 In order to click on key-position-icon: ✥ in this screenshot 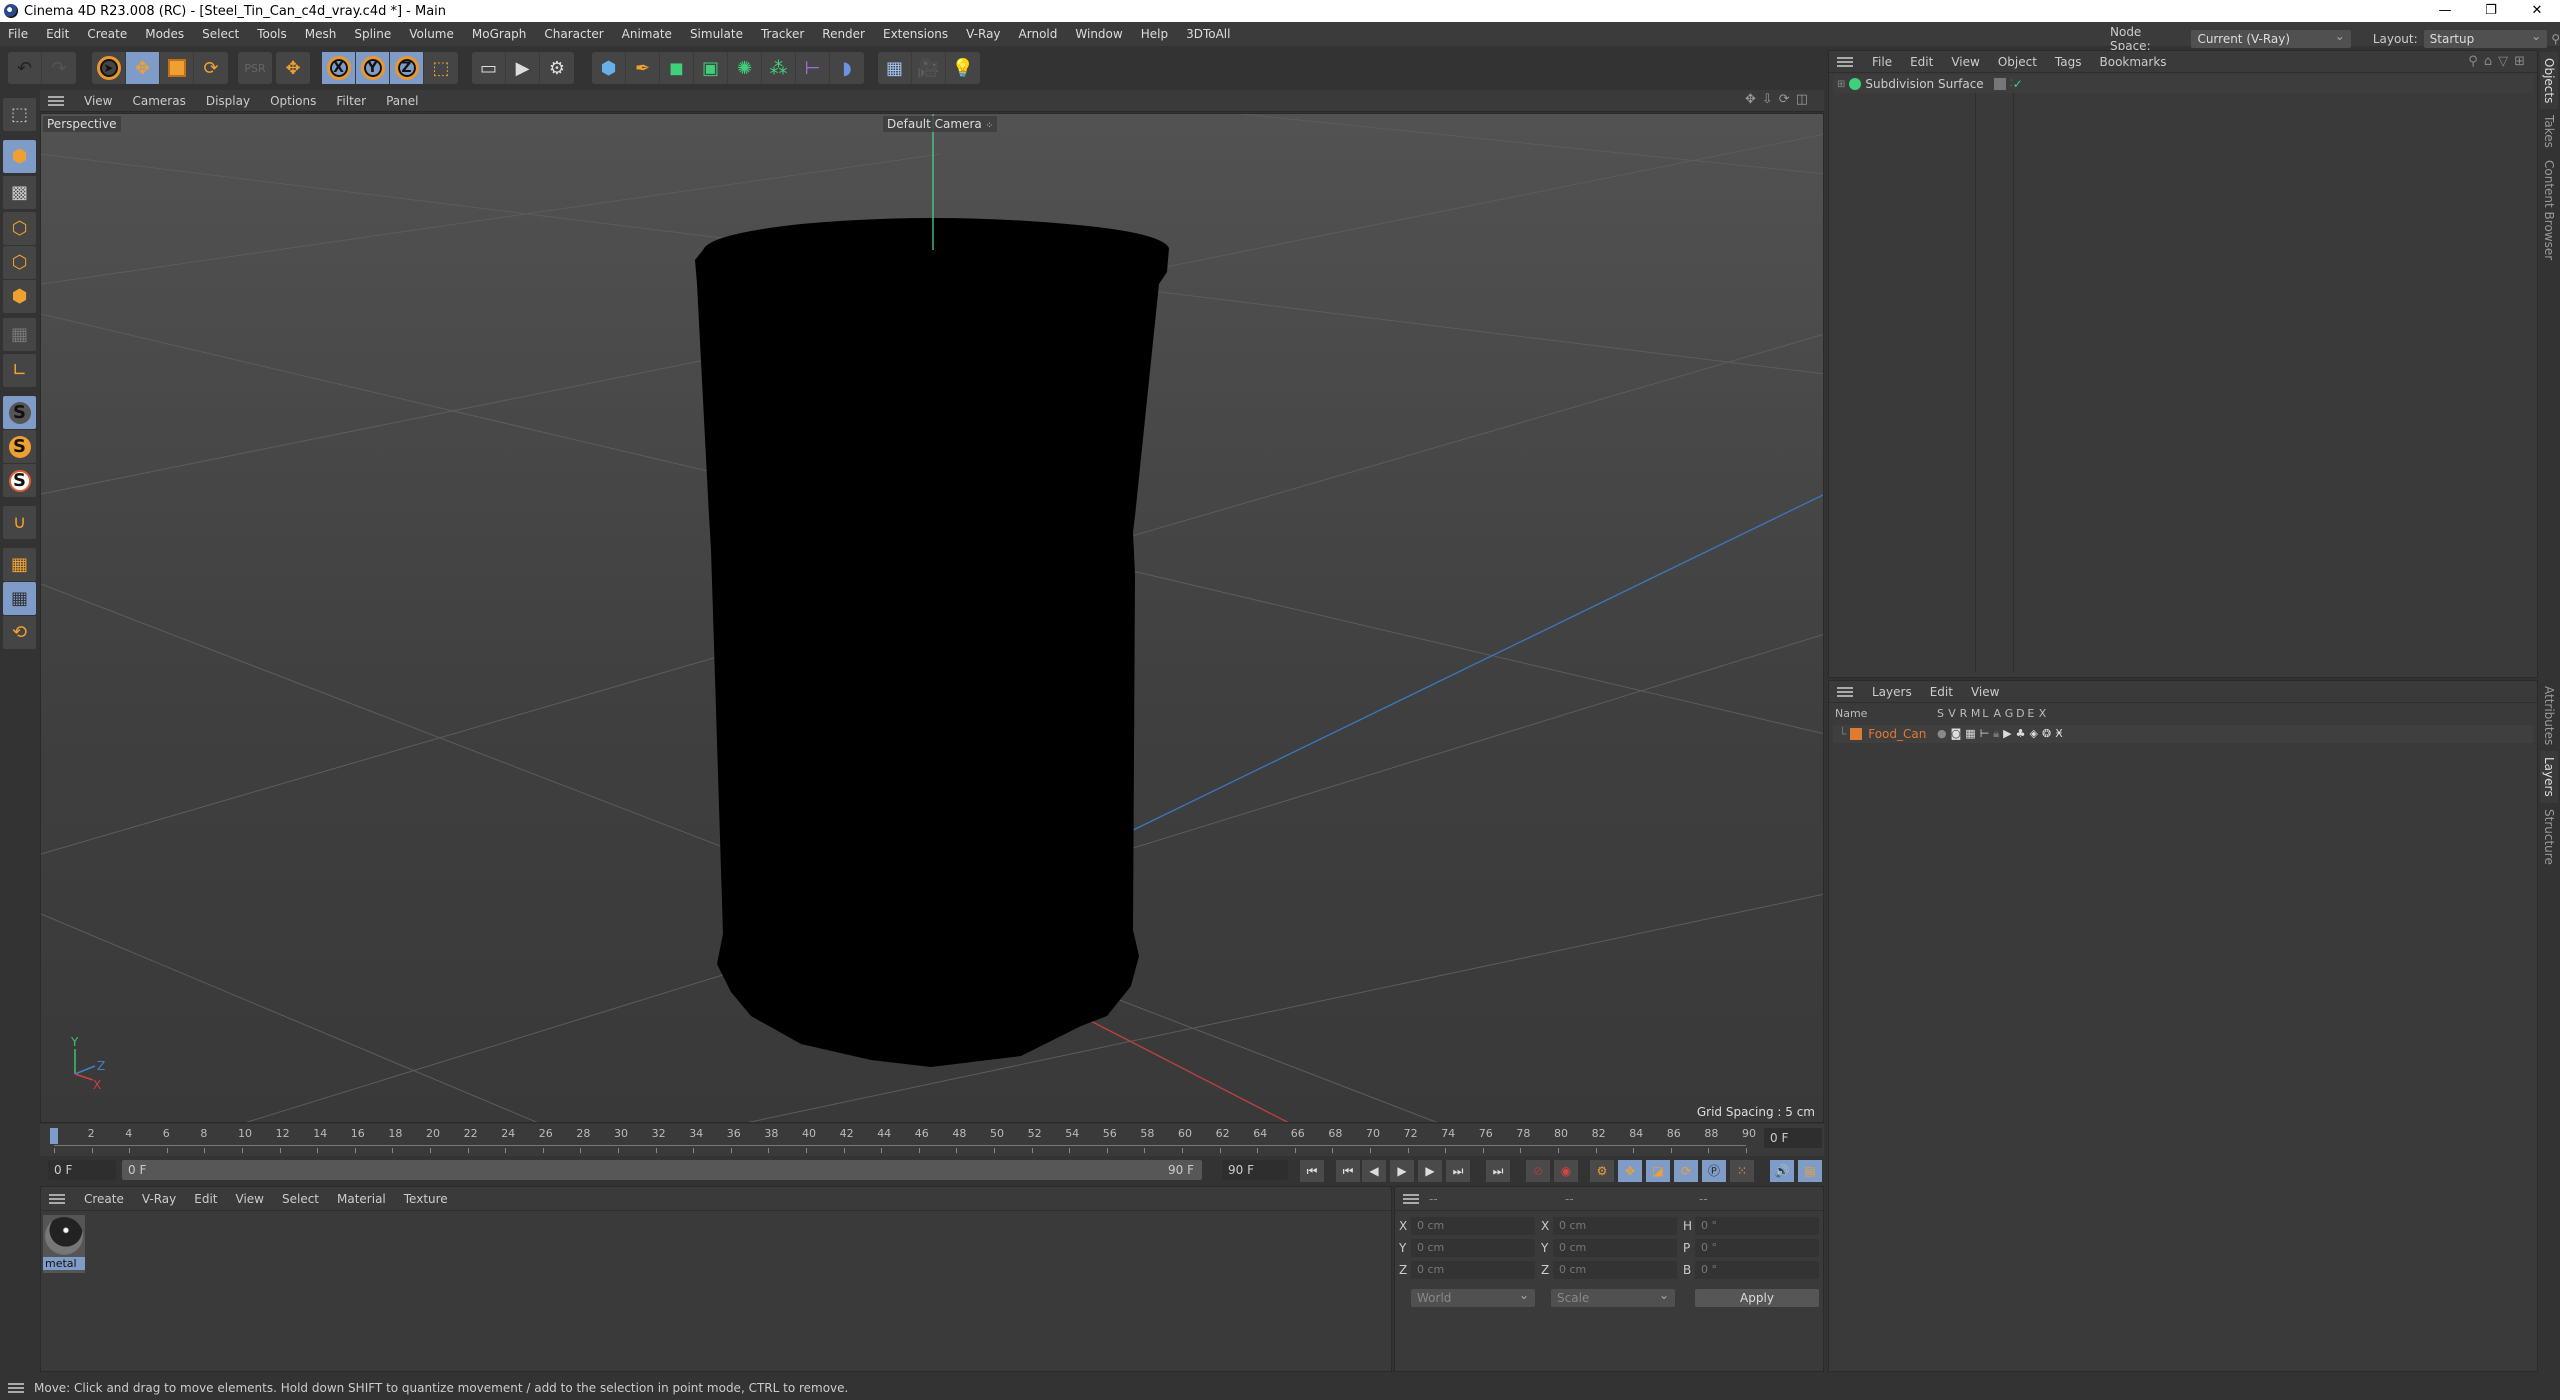, I will do `click(1630, 1171)`.